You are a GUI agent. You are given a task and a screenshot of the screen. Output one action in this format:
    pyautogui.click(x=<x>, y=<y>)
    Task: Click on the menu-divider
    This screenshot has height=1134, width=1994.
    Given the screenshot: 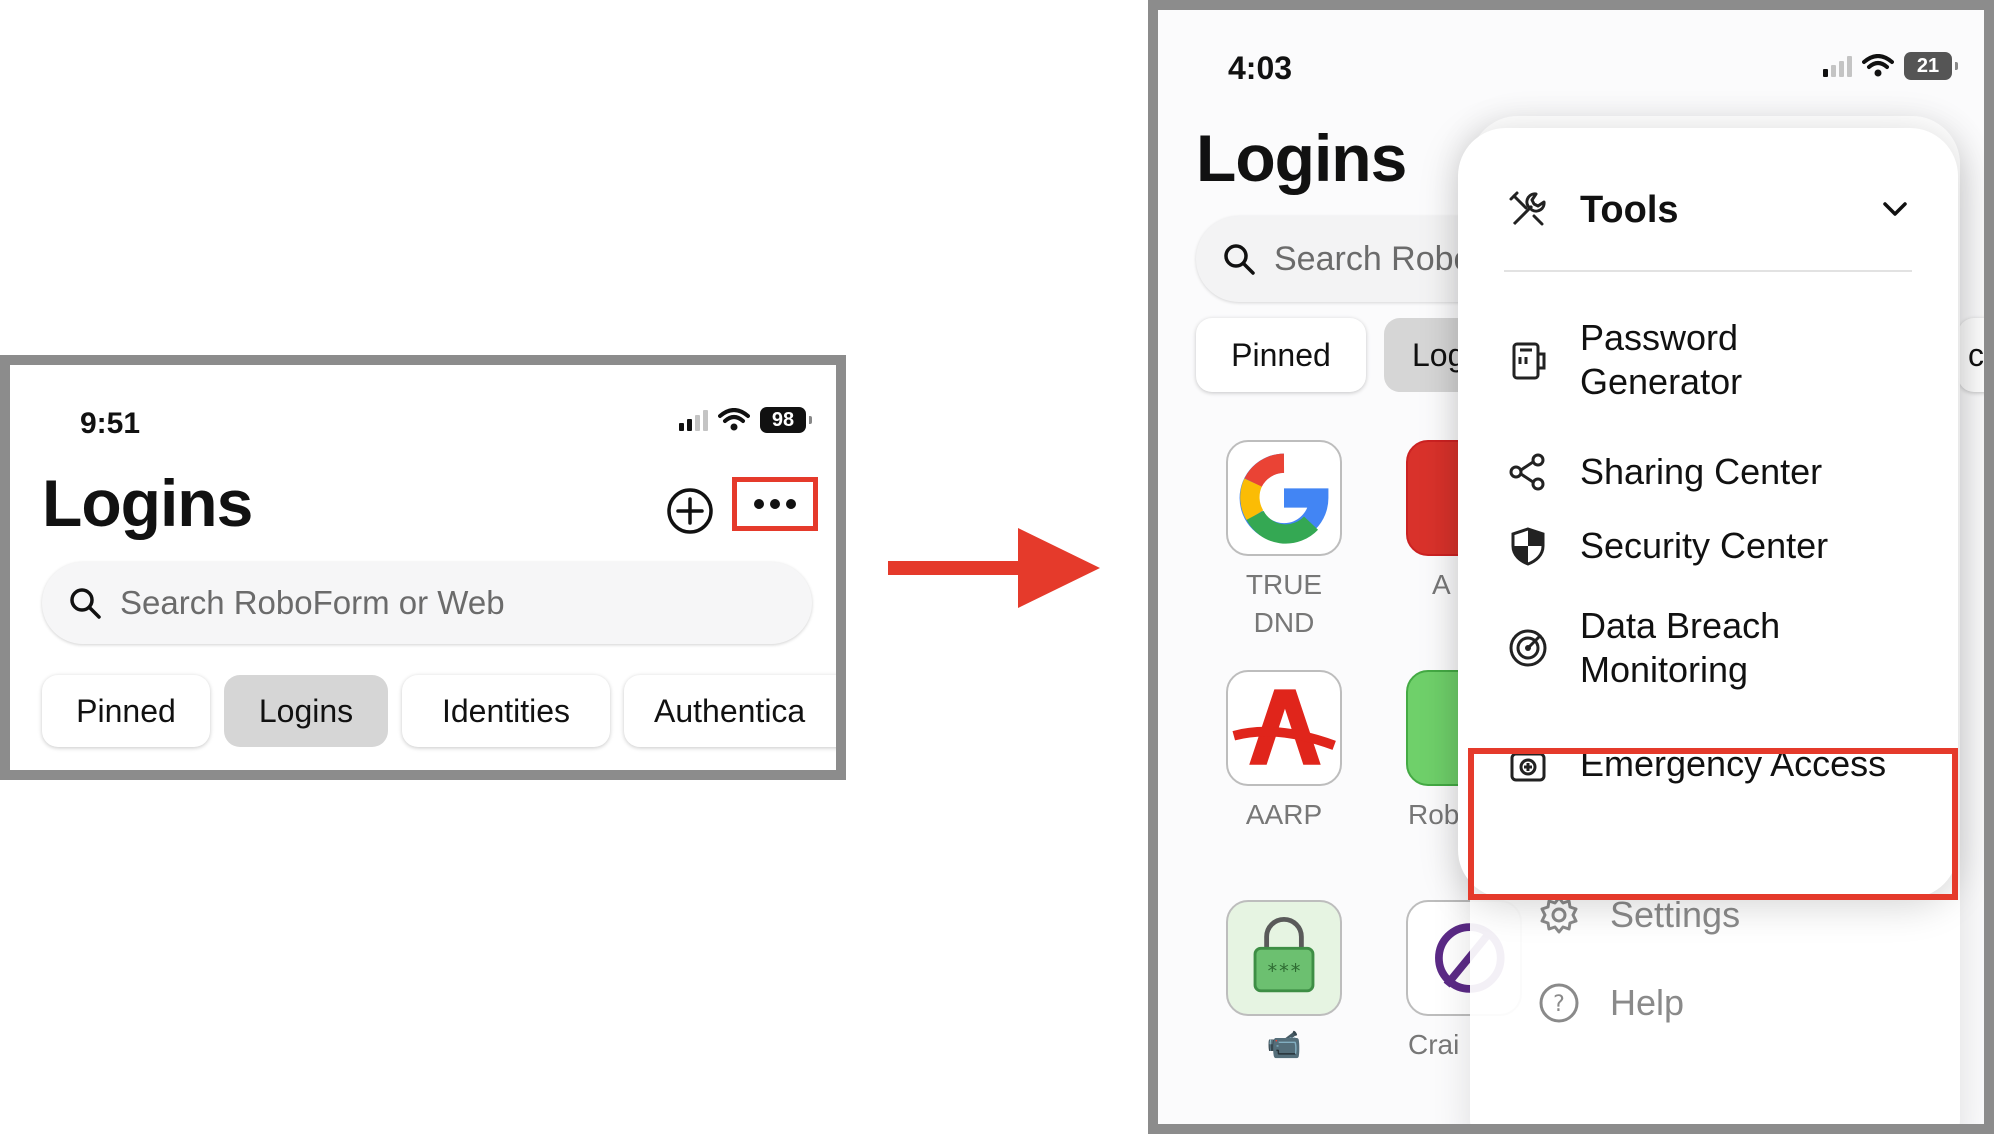 What is the action you would take?
    pyautogui.click(x=1708, y=271)
    